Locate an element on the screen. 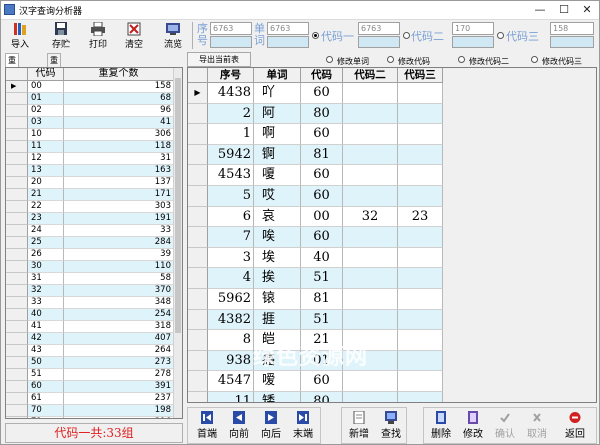 The height and width of the screenshot is (445, 600). table-row: 43 264 is located at coordinates (90, 351).